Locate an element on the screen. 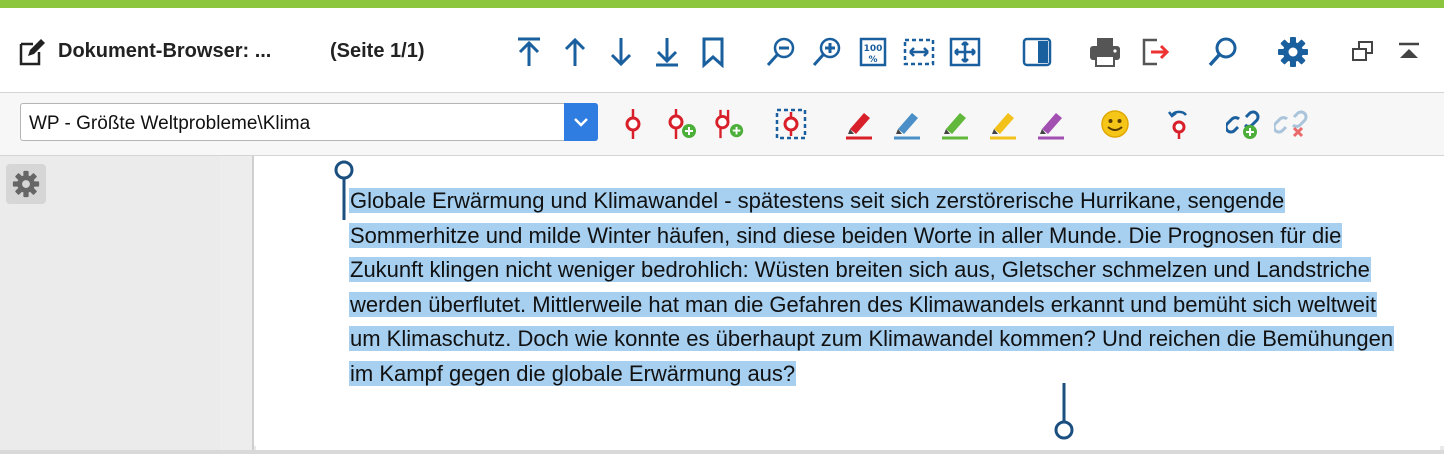 The image size is (1444, 454). highlighter-yellow-icon is located at coordinates (1003, 124).